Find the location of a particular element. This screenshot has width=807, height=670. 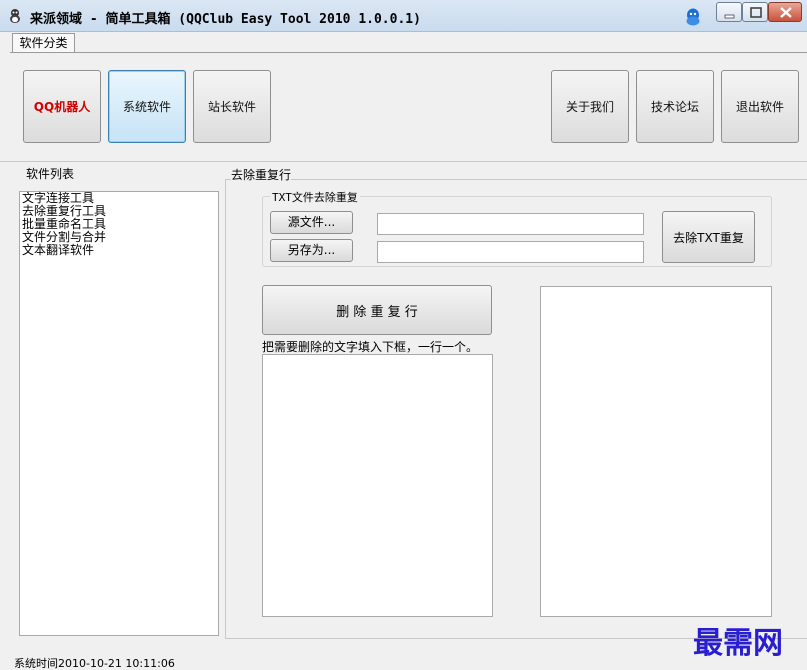

close-icon is located at coordinates (786, 12).